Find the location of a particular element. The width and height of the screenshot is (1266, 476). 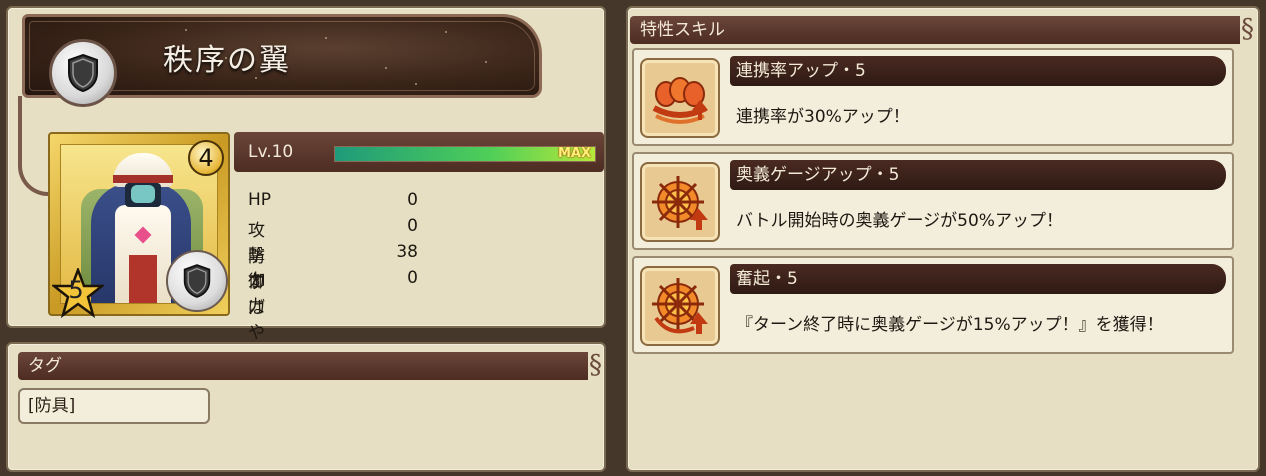

equipment-name: 秩序の翼 is located at coordinates (227, 60).